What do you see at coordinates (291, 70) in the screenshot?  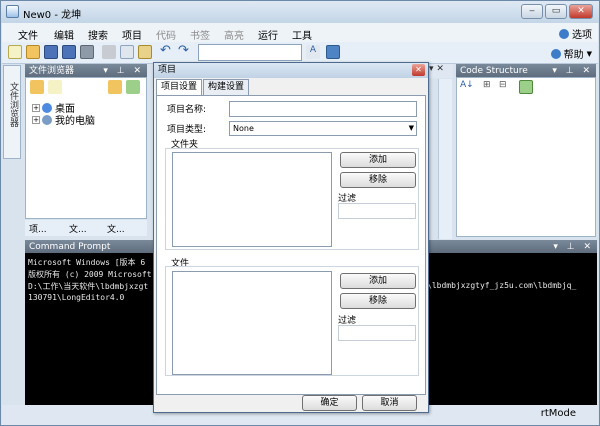 I see `dialog-title-bar: 项目 ✕` at bounding box center [291, 70].